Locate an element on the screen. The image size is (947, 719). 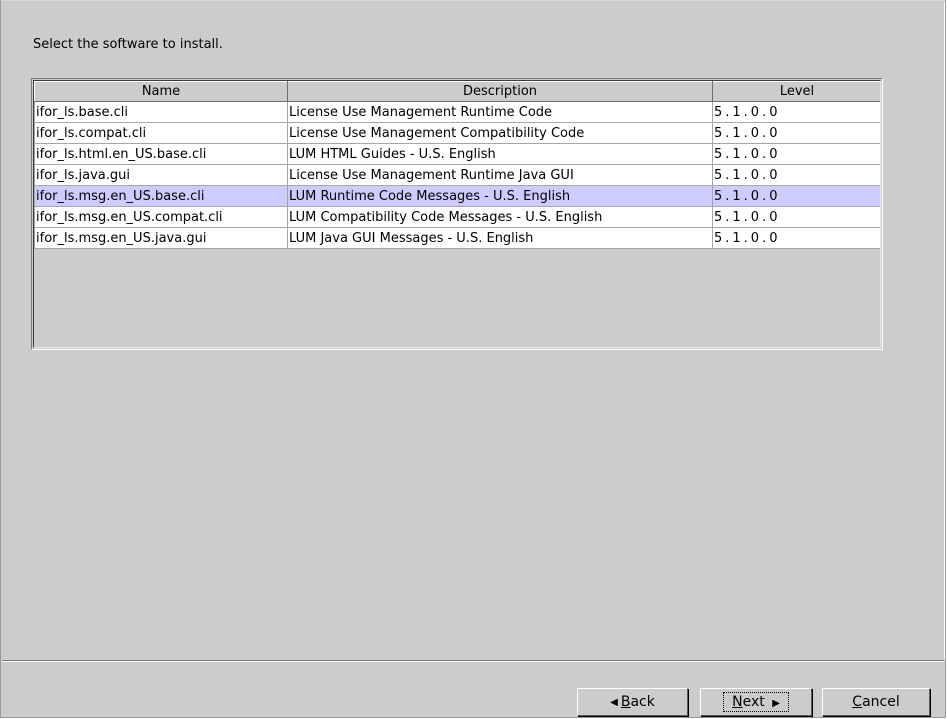
cell-description: License Use Management Runtime Code is located at coordinates (500, 112).